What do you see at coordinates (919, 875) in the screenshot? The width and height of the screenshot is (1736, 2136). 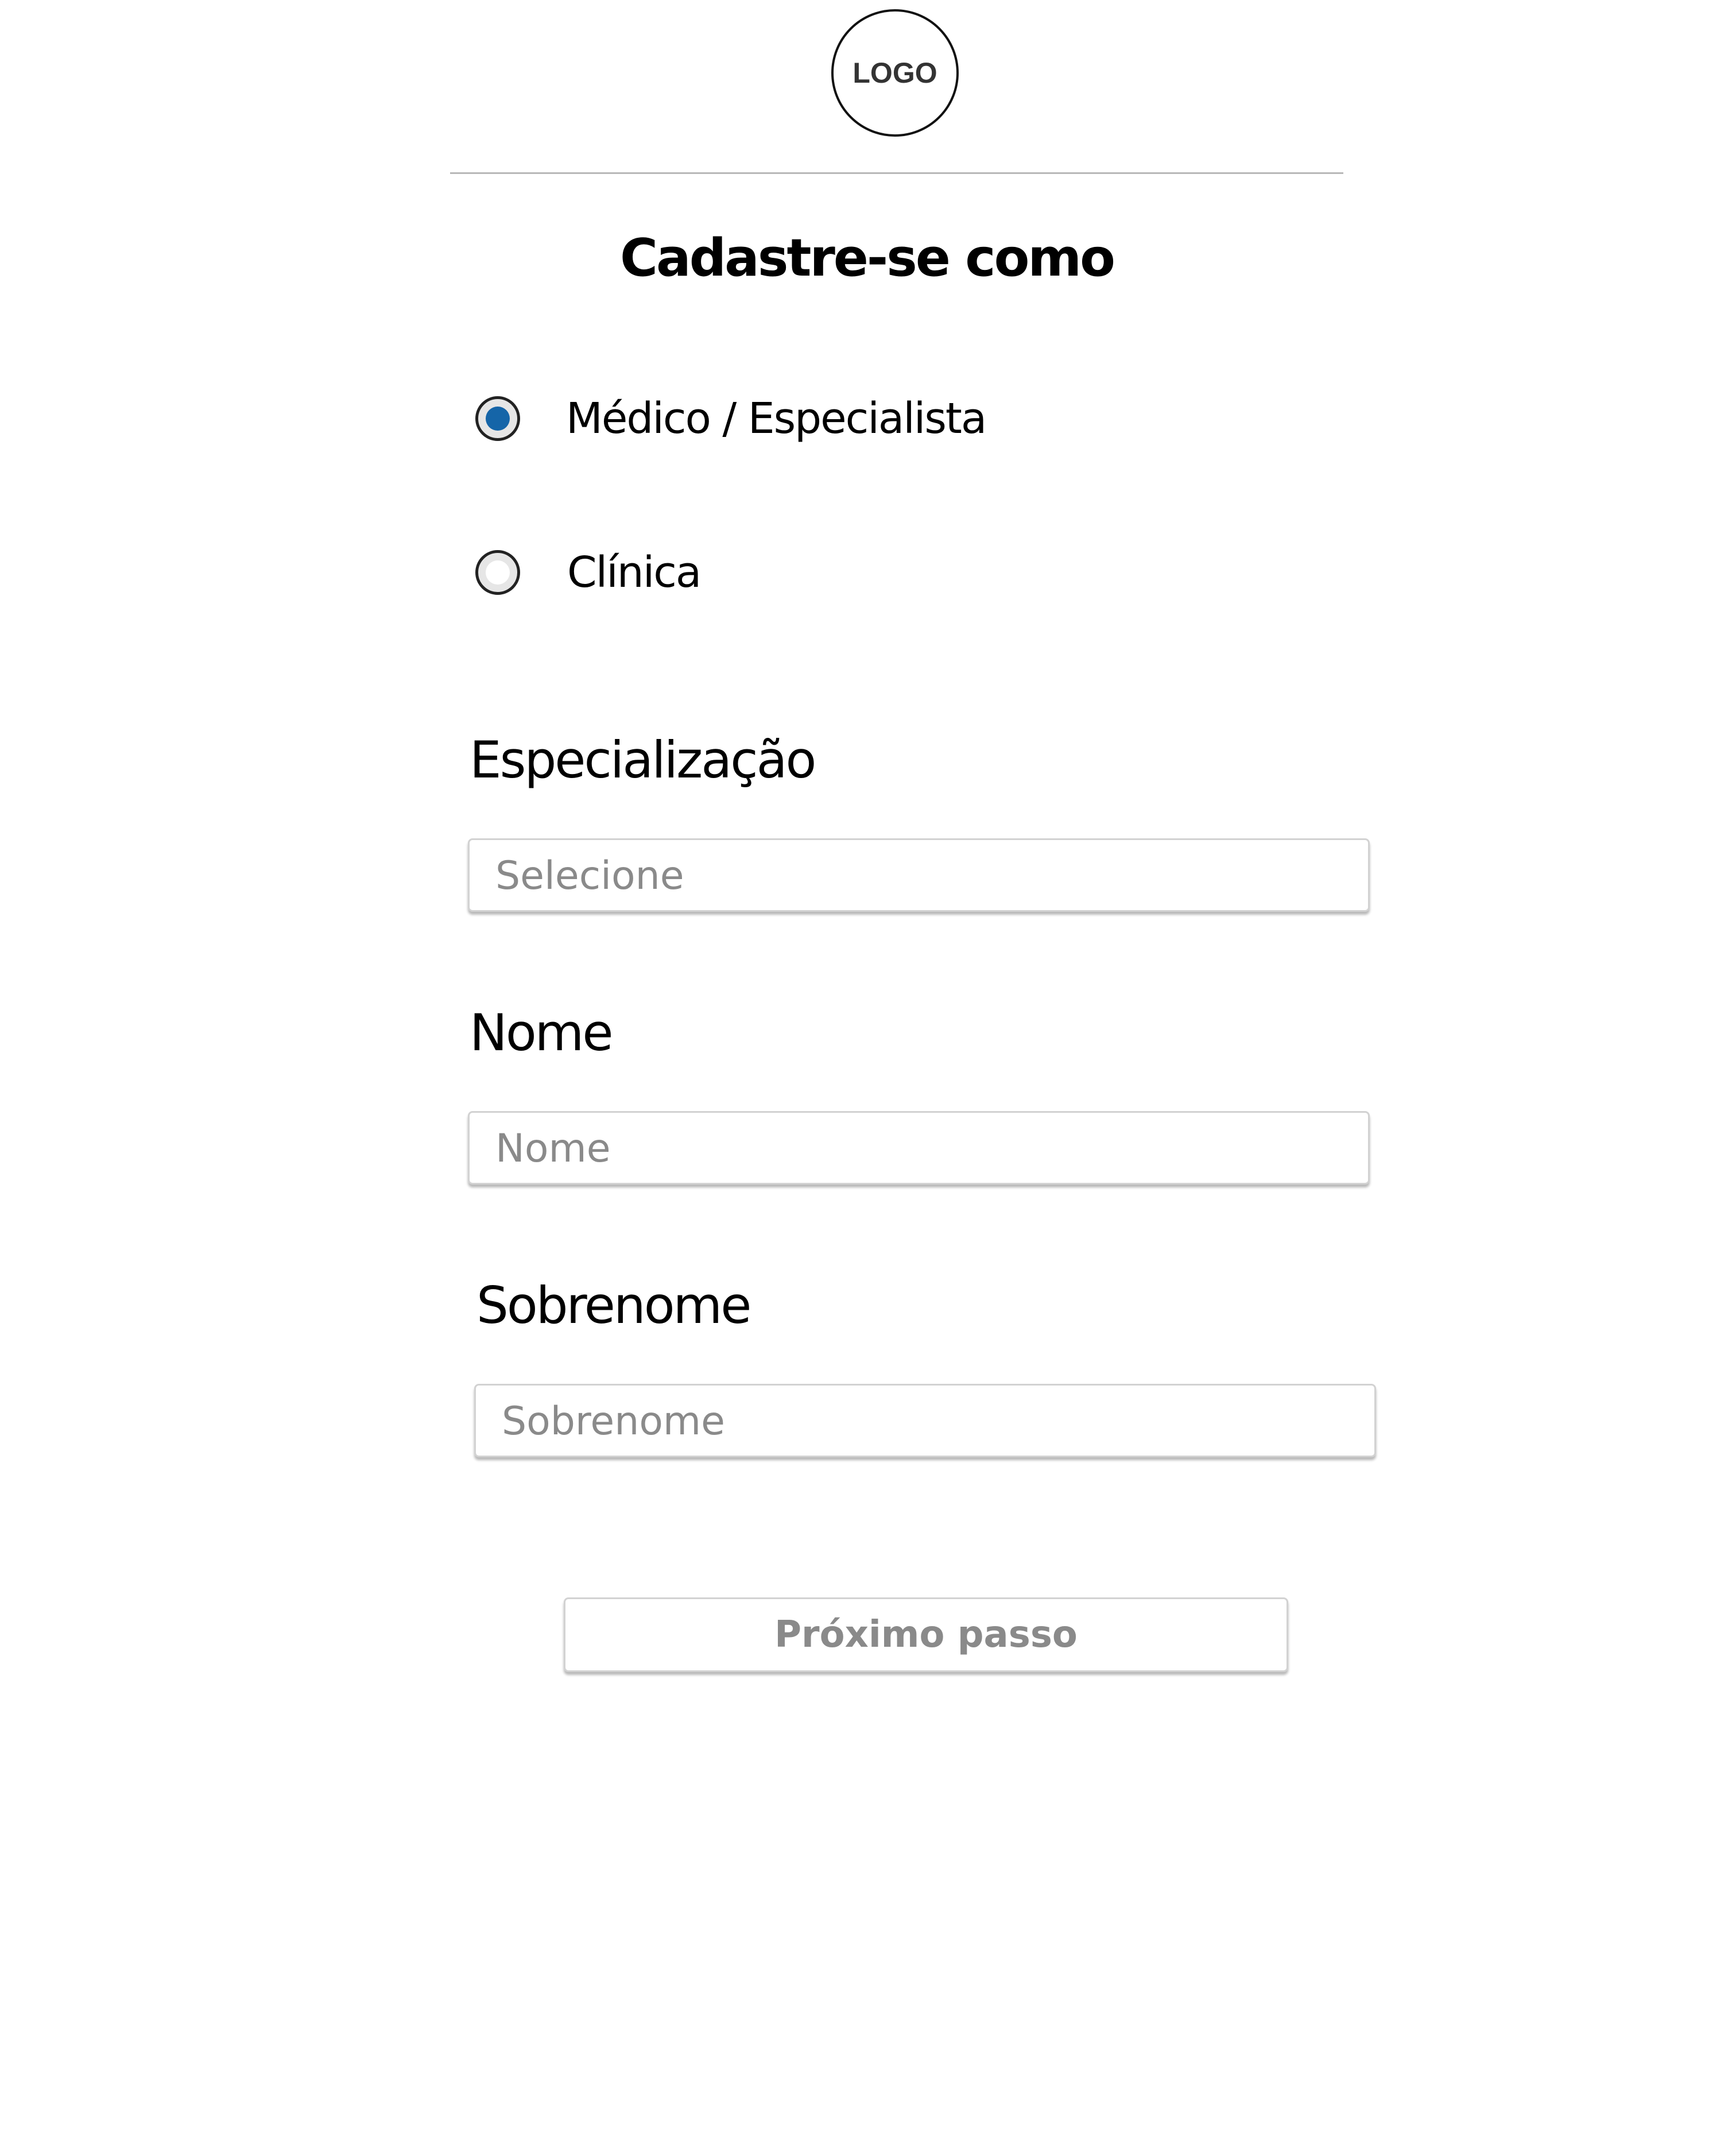 I see `specialization-select: Selecione` at bounding box center [919, 875].